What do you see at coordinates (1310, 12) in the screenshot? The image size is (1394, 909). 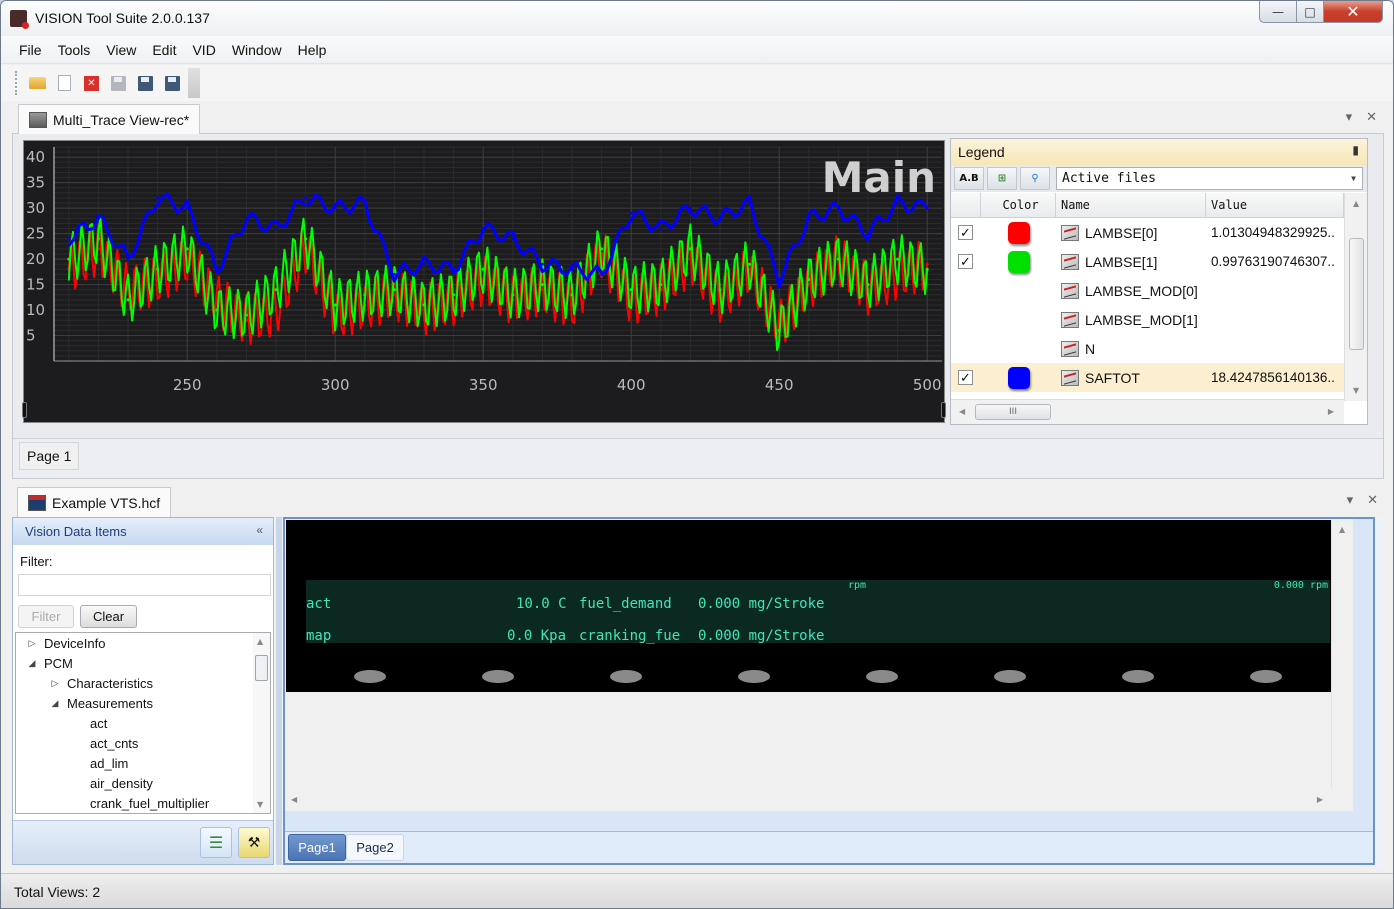 I see `maximize-button: □` at bounding box center [1310, 12].